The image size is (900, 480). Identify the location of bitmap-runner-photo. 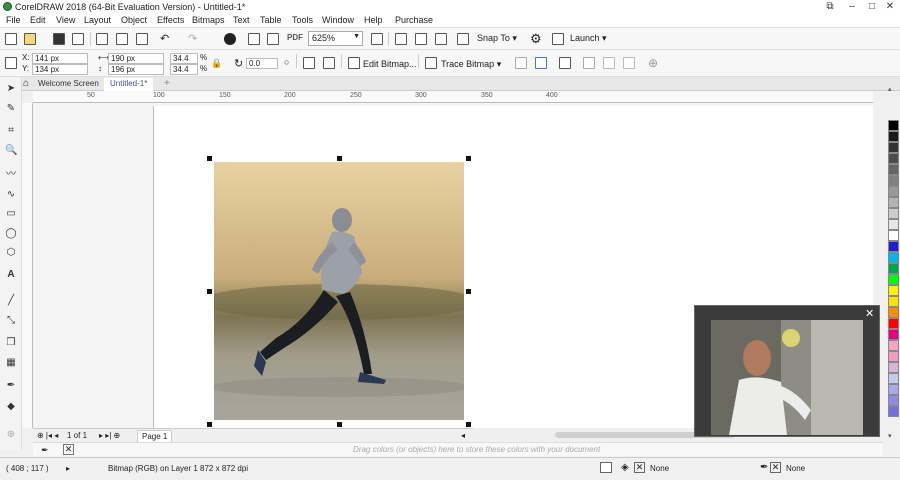
(339, 291).